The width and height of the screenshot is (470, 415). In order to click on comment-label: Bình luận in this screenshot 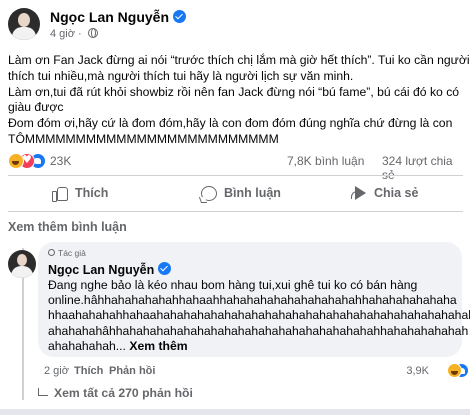, I will do `click(252, 193)`.